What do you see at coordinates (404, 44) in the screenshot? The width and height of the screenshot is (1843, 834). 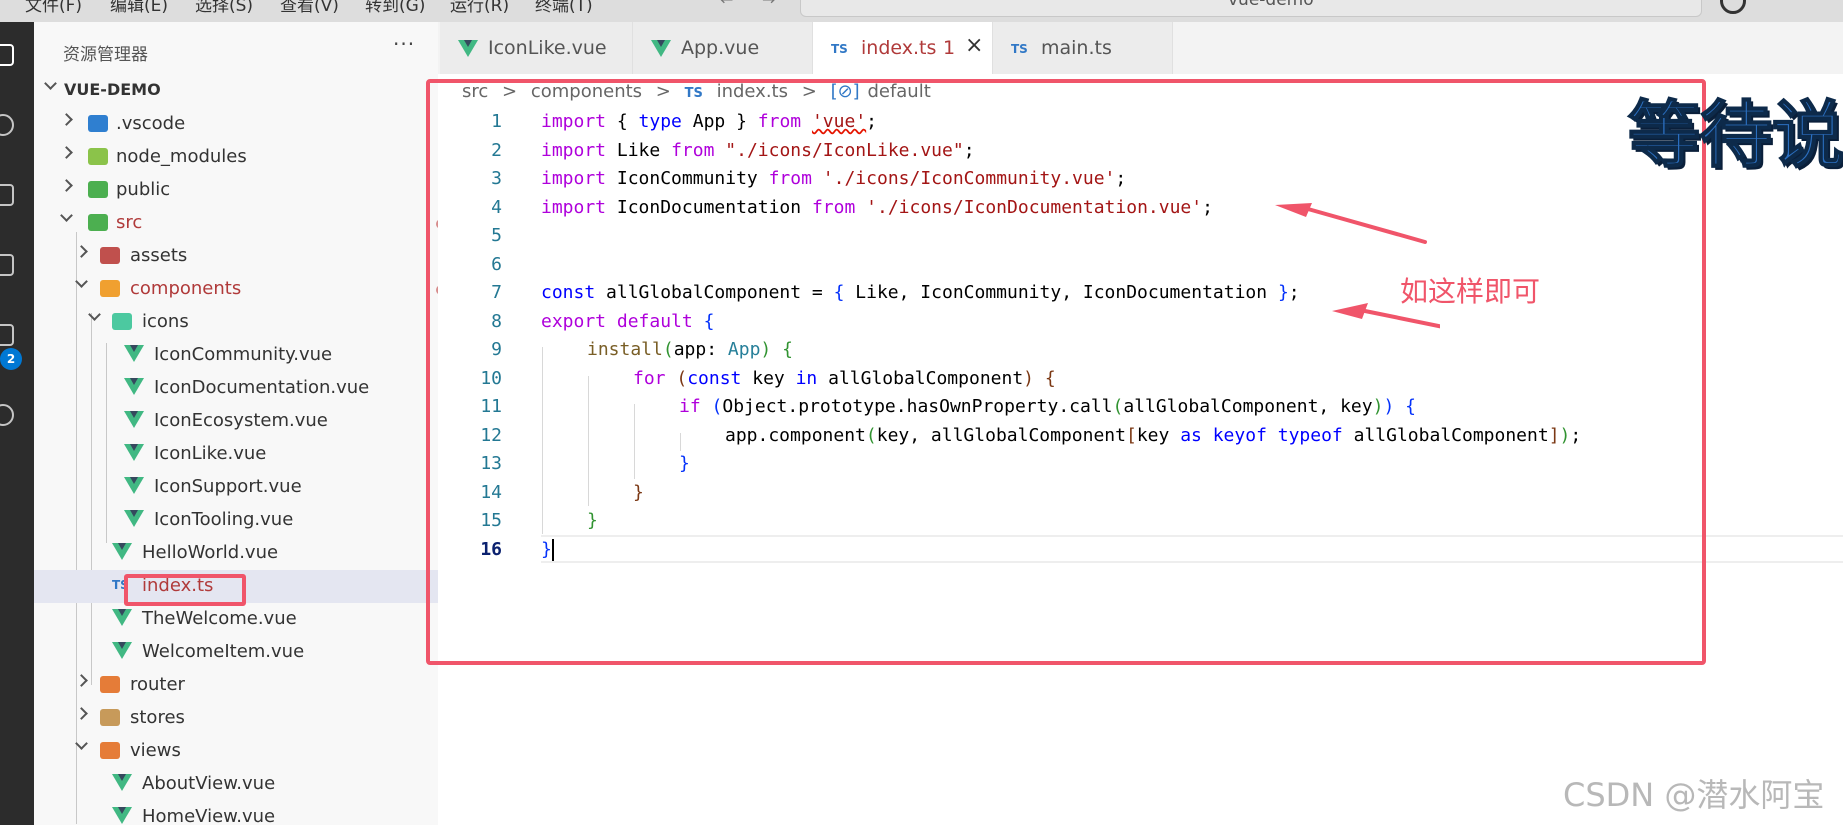 I see `more-actions-icon: ···` at bounding box center [404, 44].